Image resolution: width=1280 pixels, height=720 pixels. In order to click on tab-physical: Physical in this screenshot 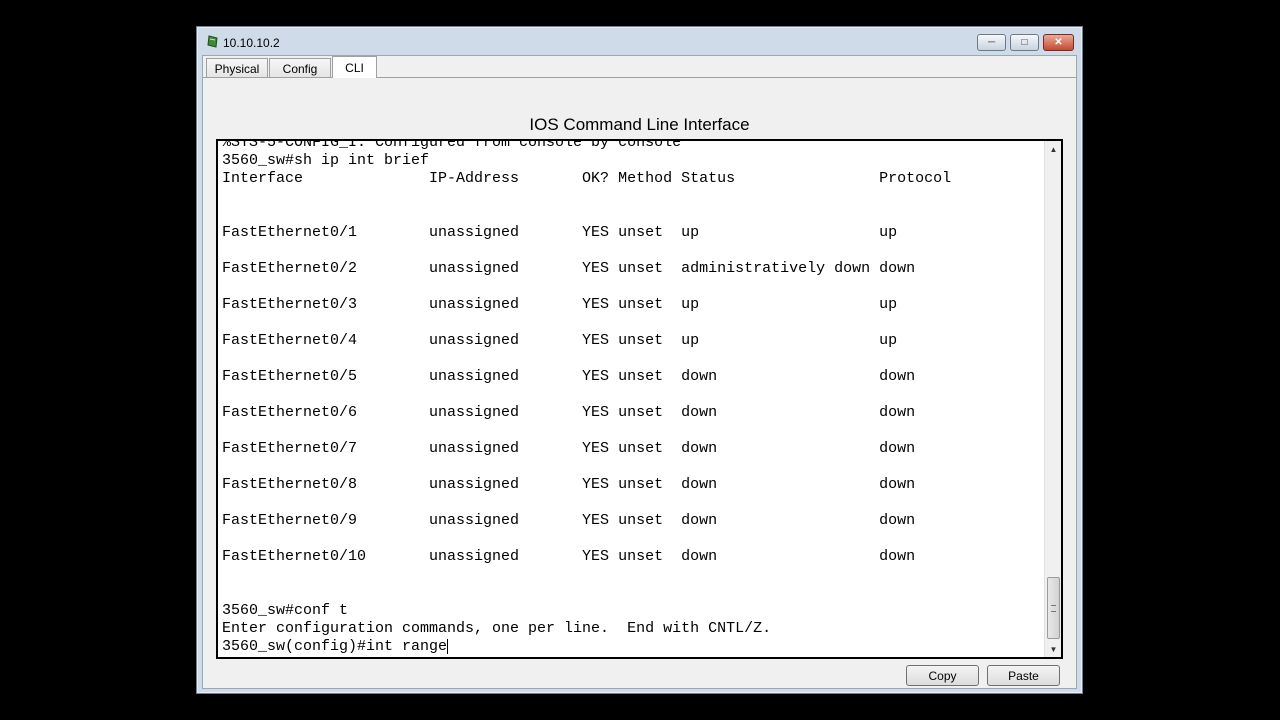, I will do `click(237, 68)`.